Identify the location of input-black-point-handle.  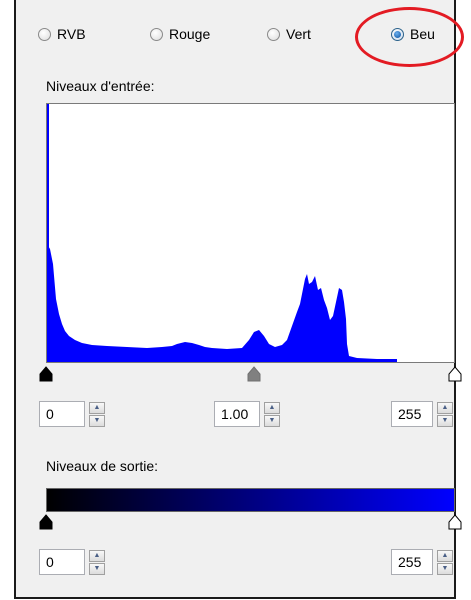
(46, 374).